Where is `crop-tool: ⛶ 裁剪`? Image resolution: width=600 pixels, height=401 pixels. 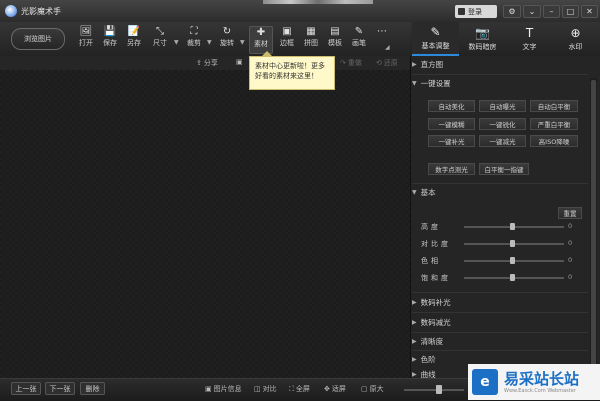
crop-tool: ⛶ 裁剪 is located at coordinates (194, 40).